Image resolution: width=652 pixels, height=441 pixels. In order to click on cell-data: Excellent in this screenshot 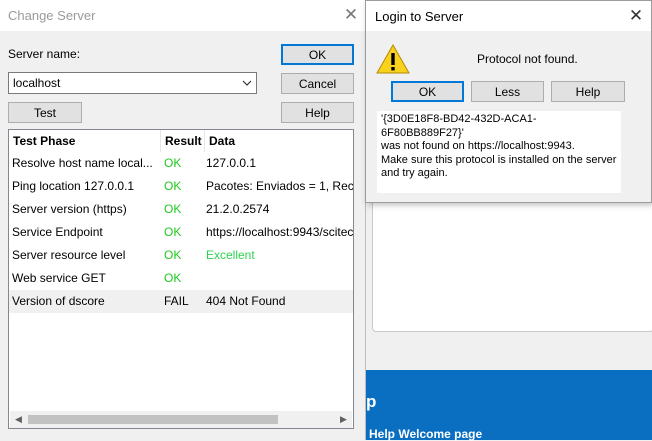, I will do `click(230, 255)`.